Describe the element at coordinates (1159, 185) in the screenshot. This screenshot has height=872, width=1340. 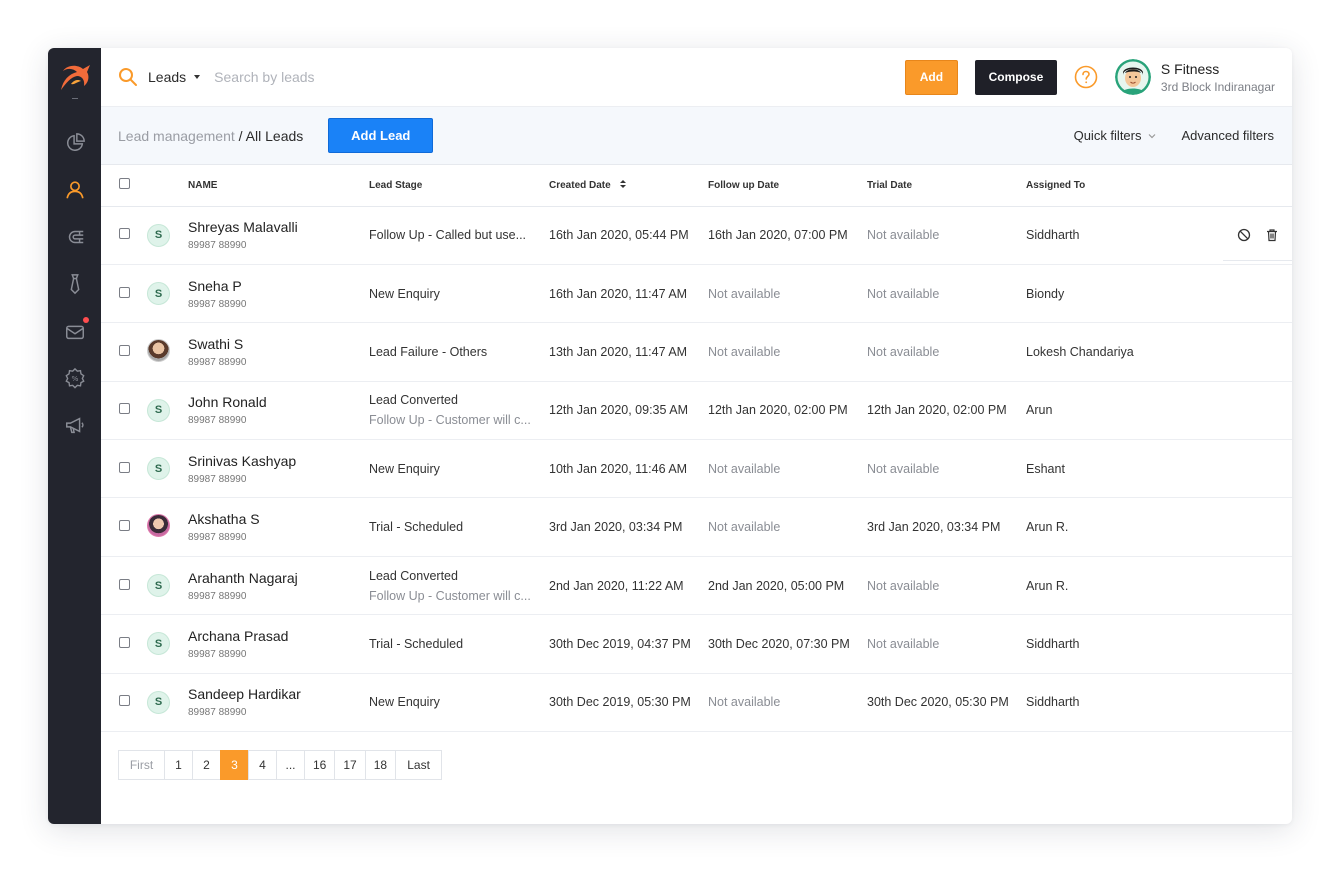
I see `column-header-assigned-to: Assigned To` at that location.